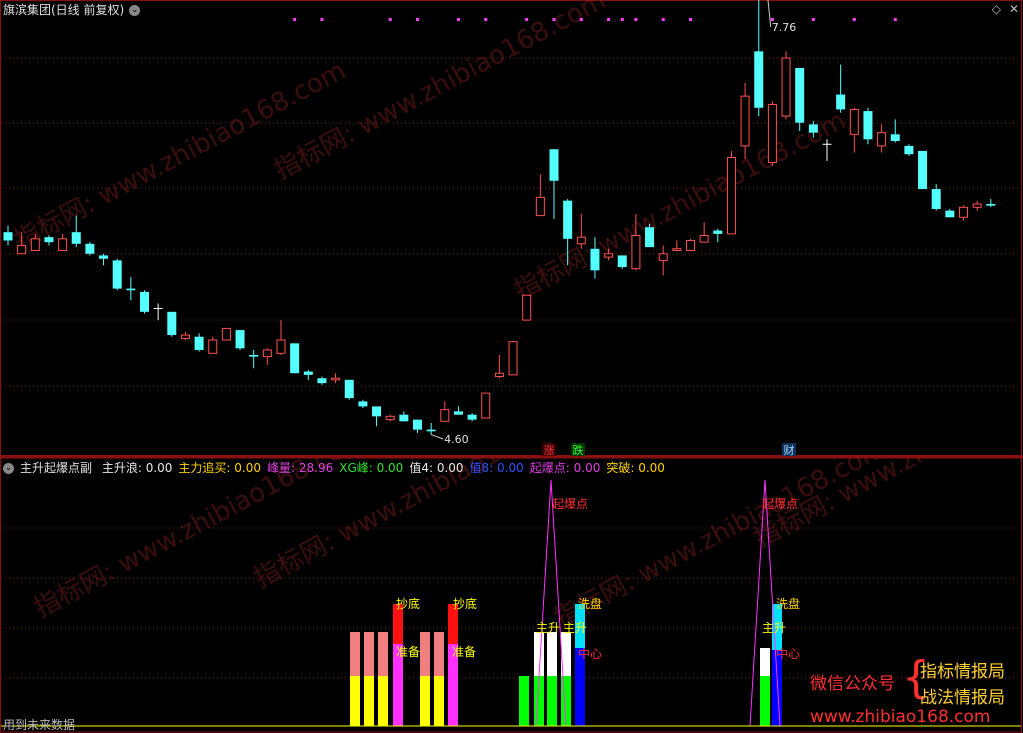 The width and height of the screenshot is (1023, 733). Describe the element at coordinates (780, 504) in the screenshot. I see `explode-label-2: 起爆点` at that location.